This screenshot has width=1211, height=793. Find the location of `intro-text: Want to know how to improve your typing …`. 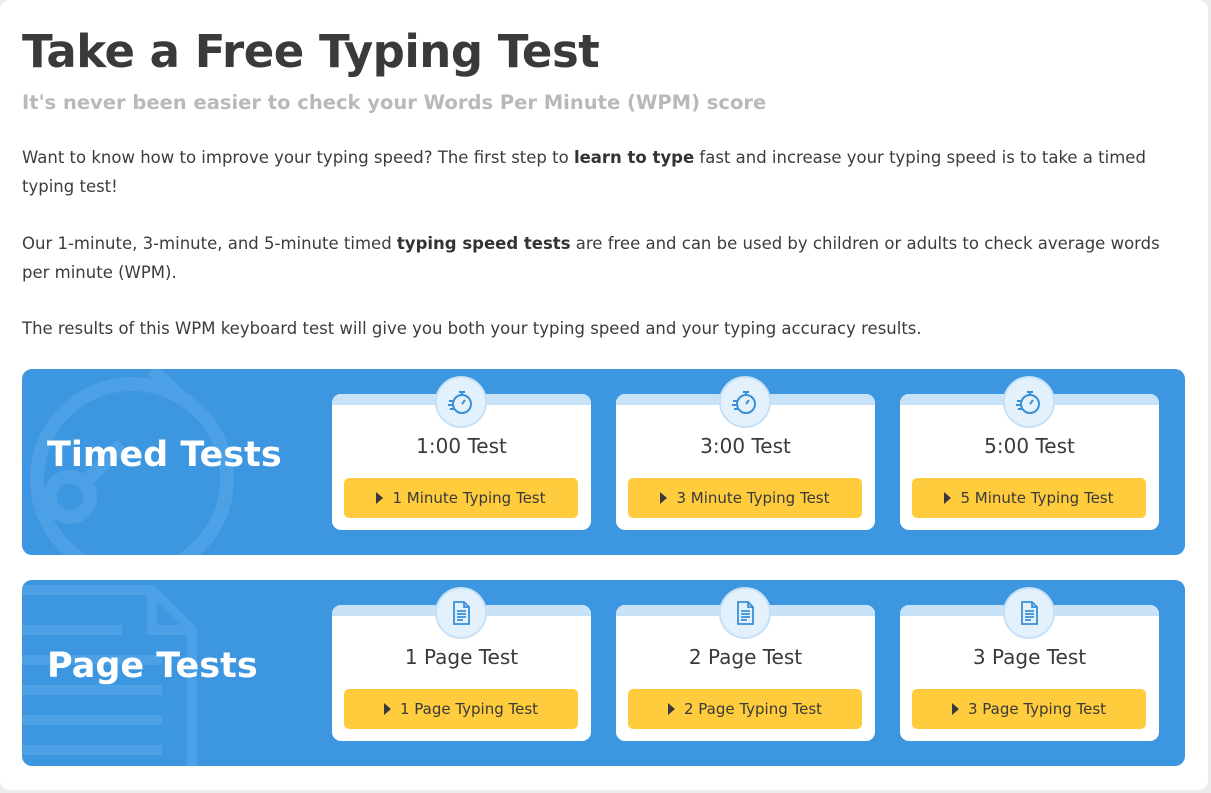

intro-text: Want to know how to improve your typing … is located at coordinates (298, 157).